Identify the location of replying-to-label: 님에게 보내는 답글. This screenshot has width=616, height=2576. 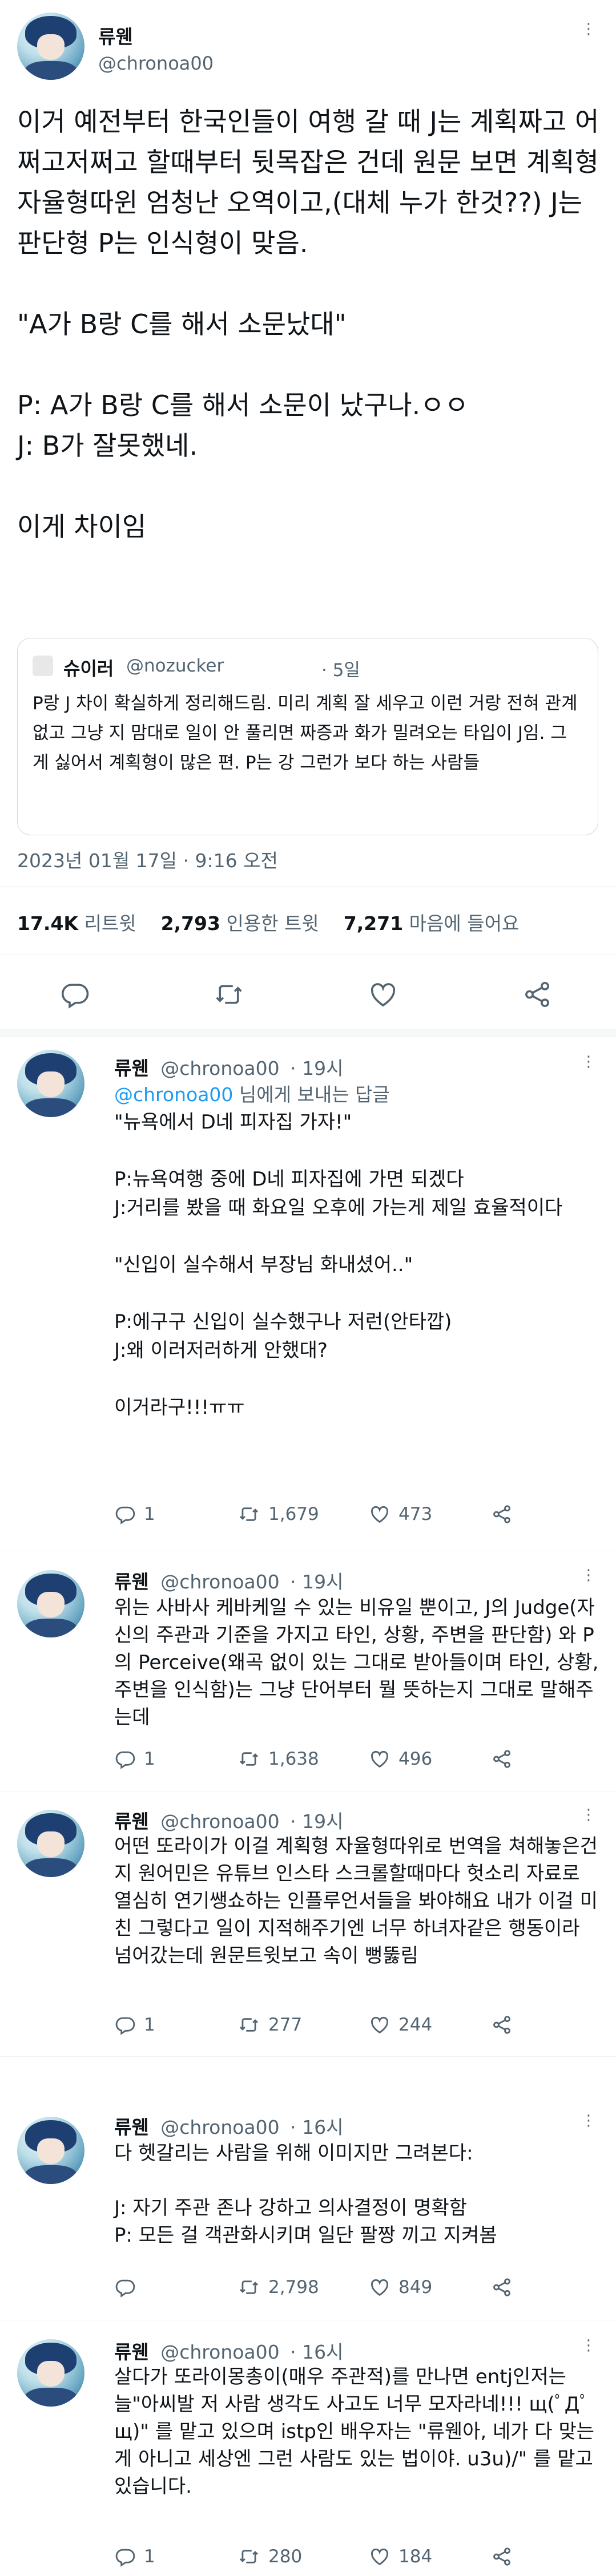
(311, 1094).